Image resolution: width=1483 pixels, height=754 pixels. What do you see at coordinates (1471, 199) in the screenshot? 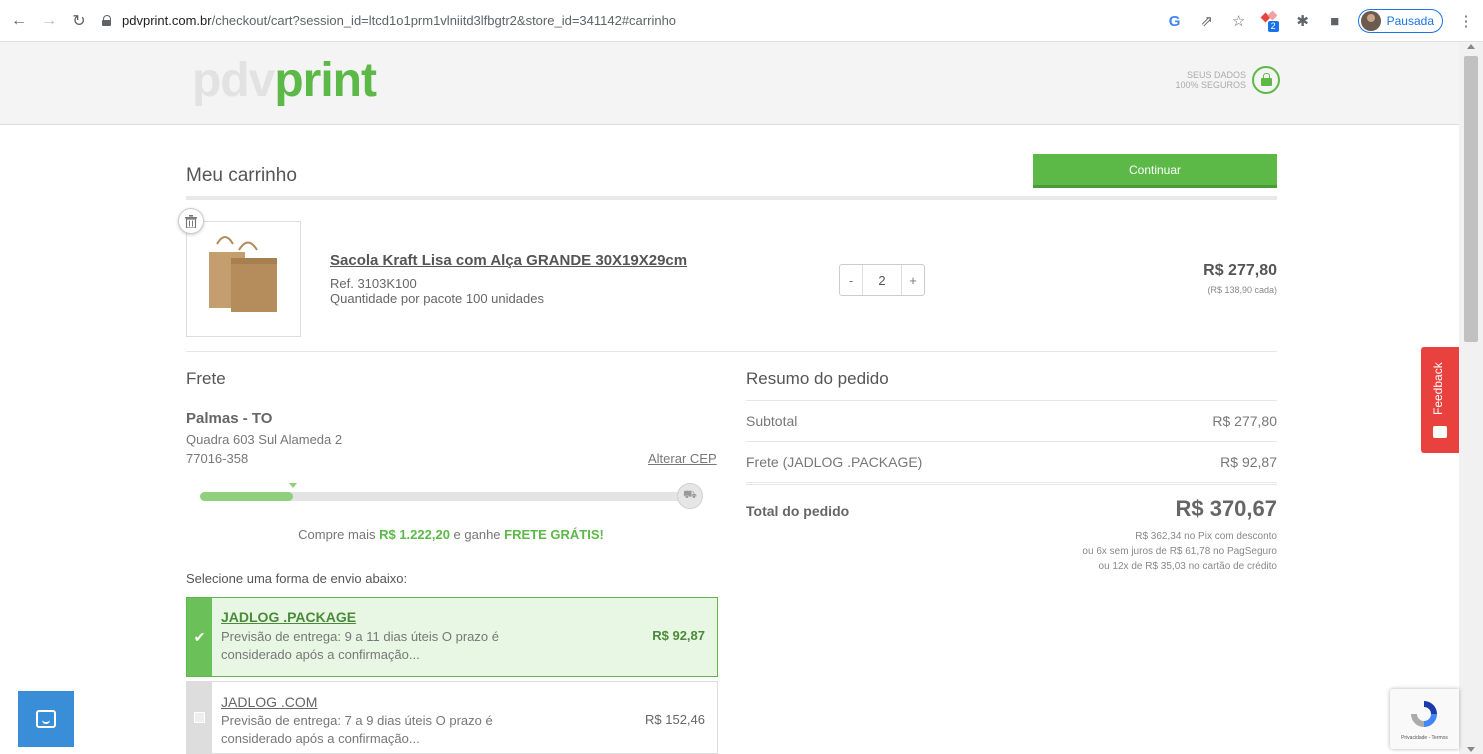
I see `scroll-thumb` at bounding box center [1471, 199].